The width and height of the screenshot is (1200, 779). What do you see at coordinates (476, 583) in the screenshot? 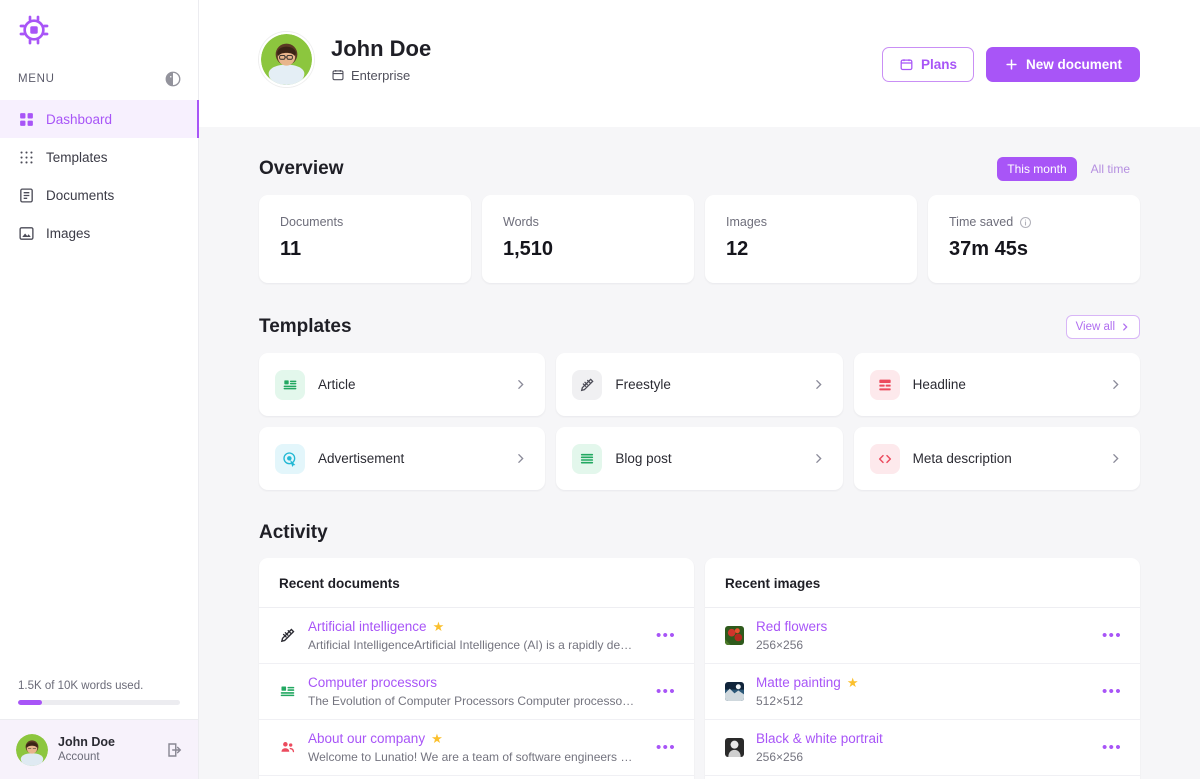
I see `panel-title: Recent documents` at bounding box center [476, 583].